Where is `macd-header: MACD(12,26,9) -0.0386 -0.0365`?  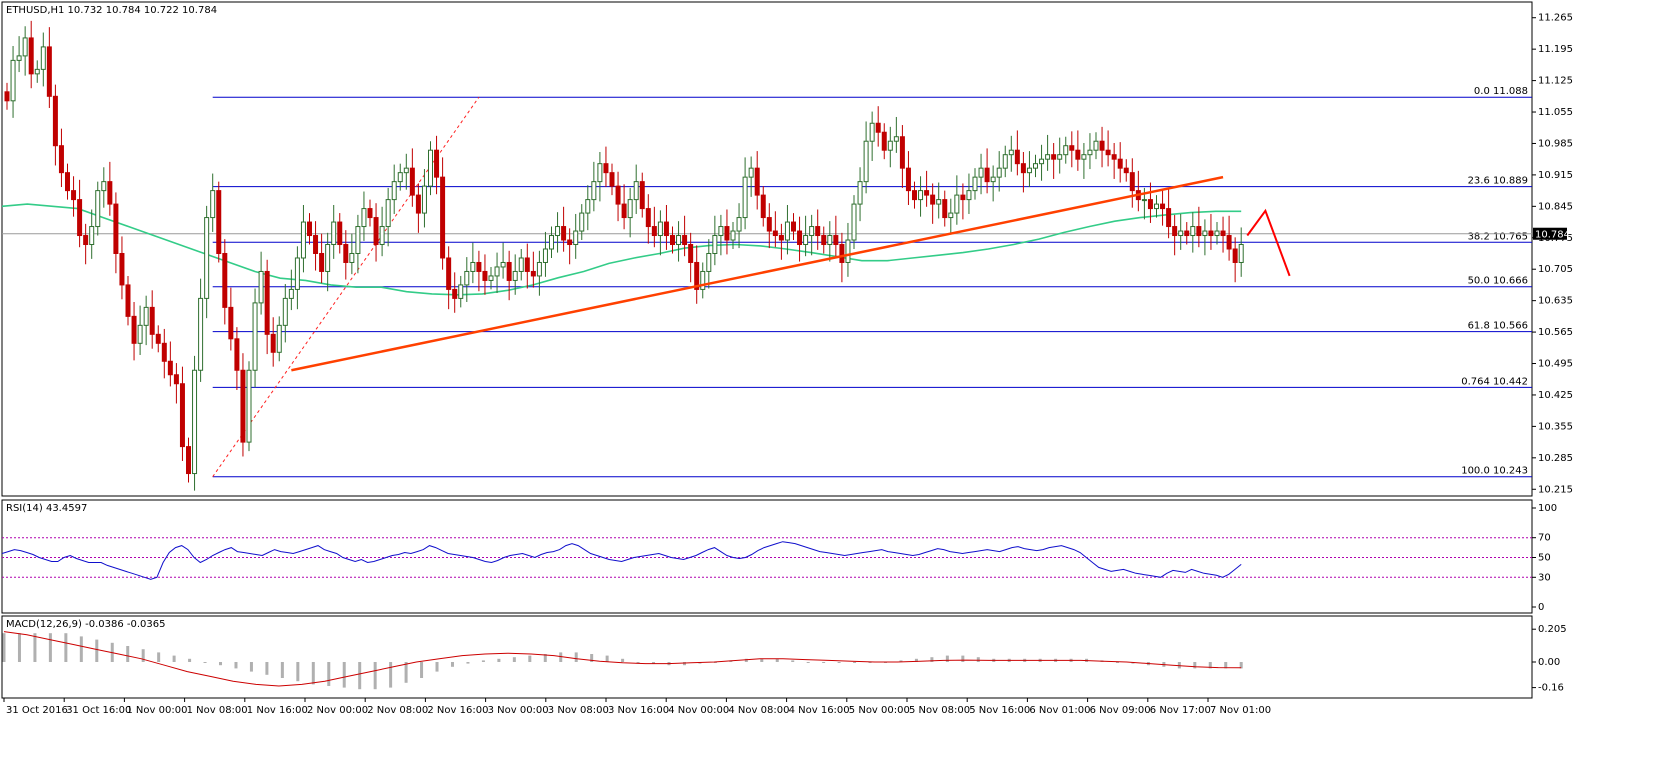 macd-header: MACD(12,26,9) -0.0386 -0.0365 is located at coordinates (86, 624).